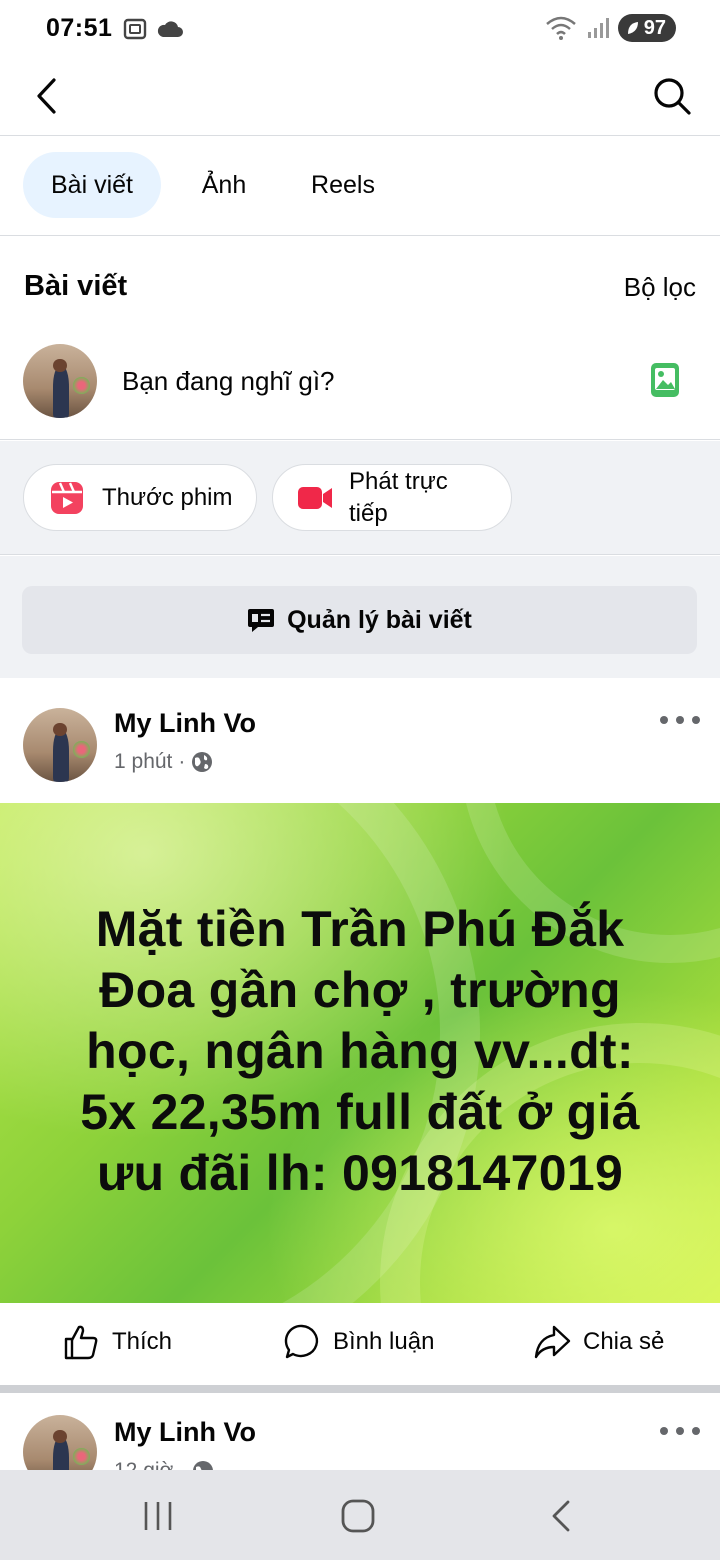  I want to click on manage-posts-icon, so click(261, 620).